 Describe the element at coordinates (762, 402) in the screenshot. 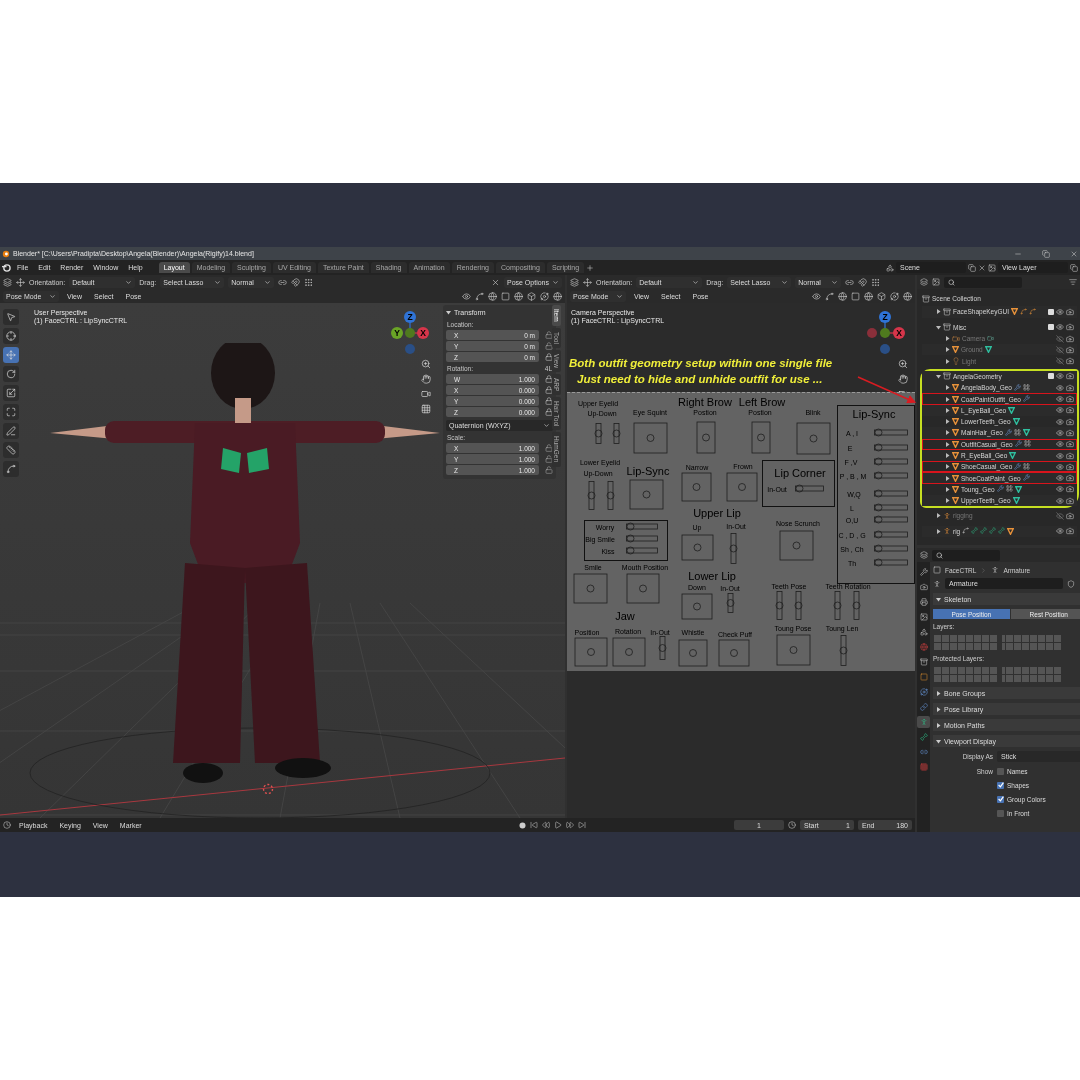

I see `rig-section-title: Left Brow` at that location.